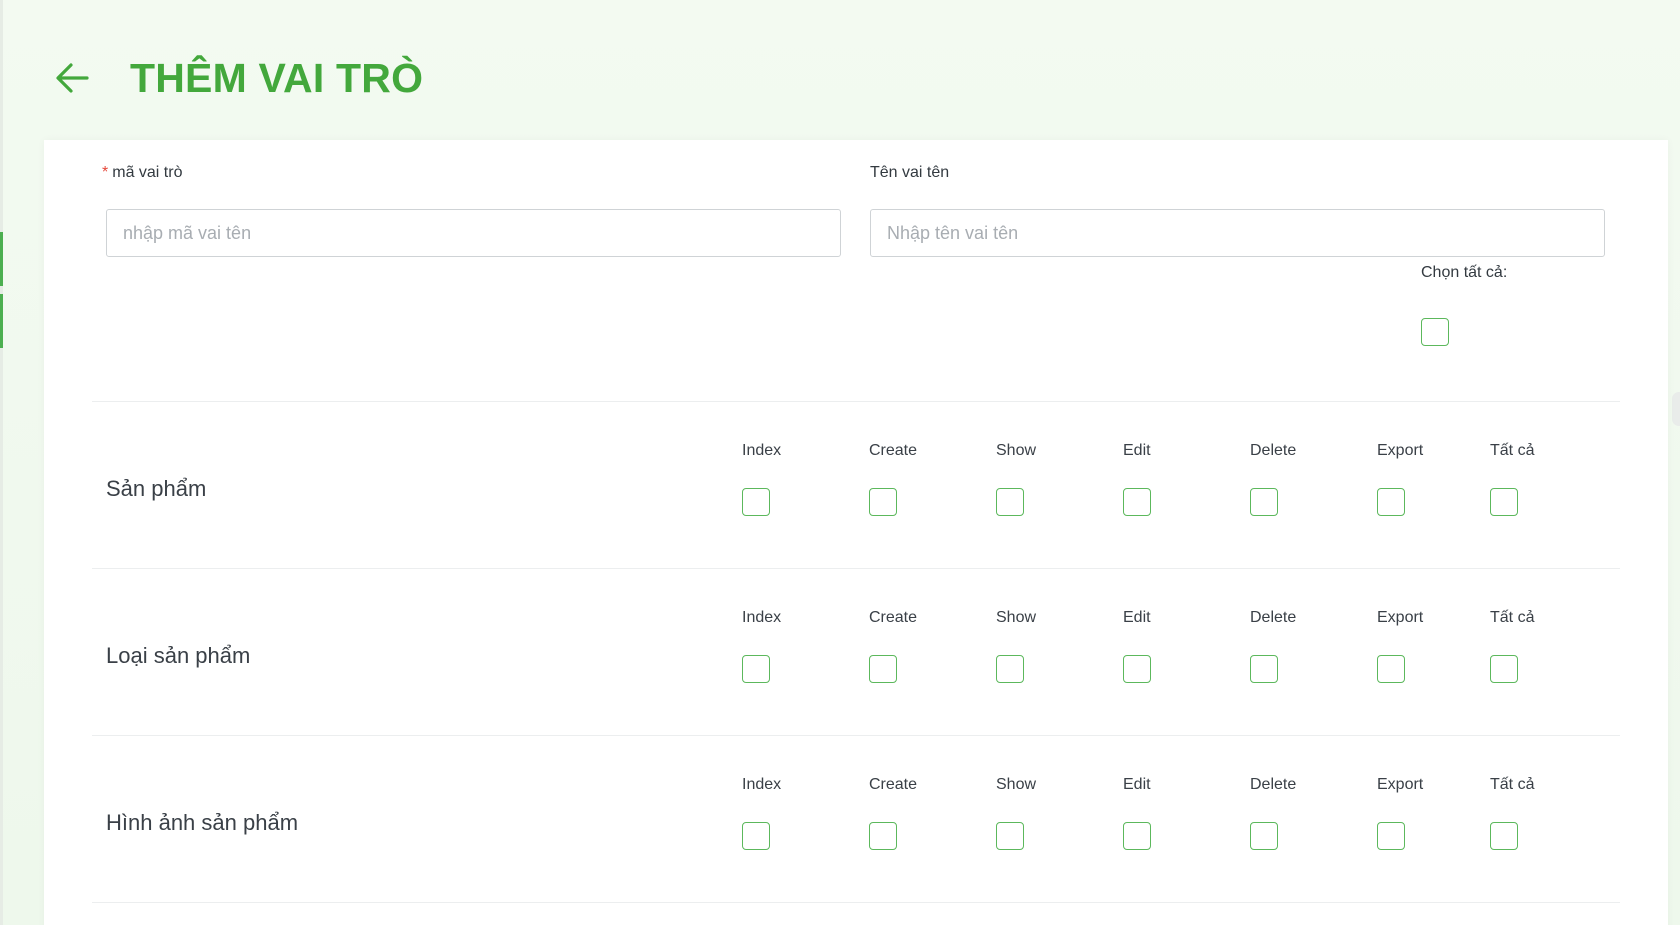 The width and height of the screenshot is (1680, 925). Describe the element at coordinates (856, 902) in the screenshot. I see `divider` at that location.